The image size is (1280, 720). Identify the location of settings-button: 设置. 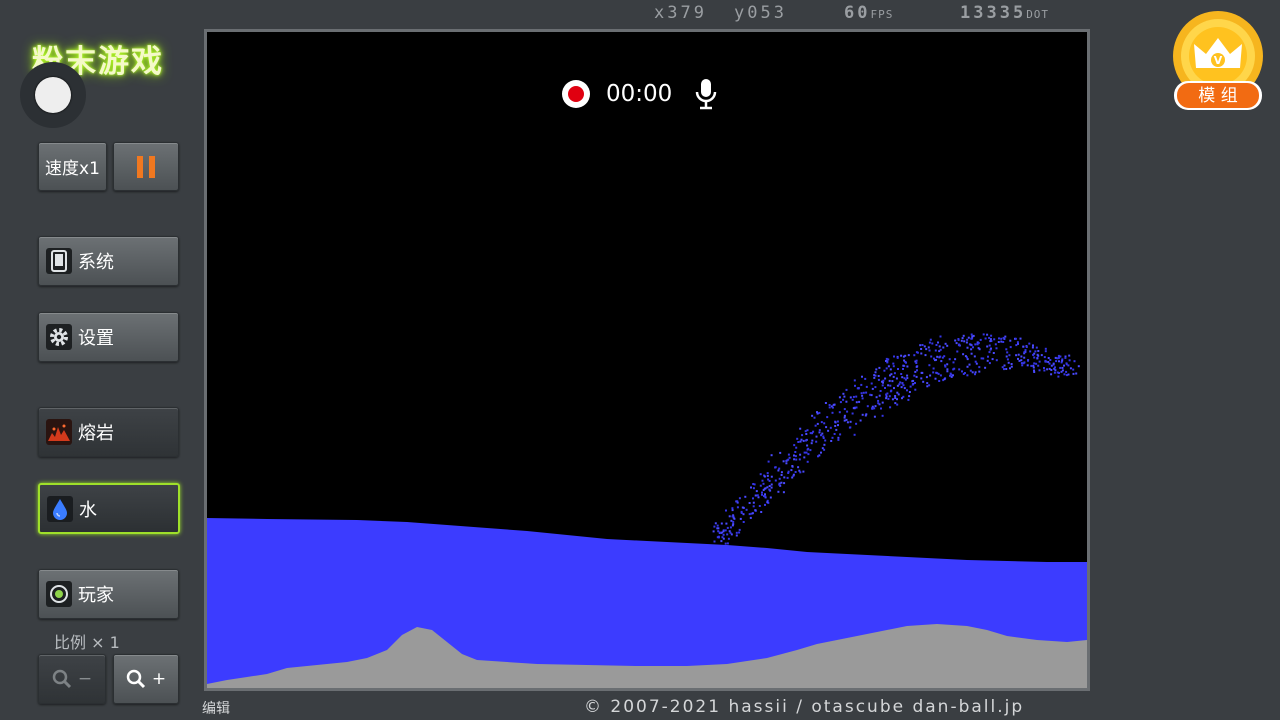
(108, 337).